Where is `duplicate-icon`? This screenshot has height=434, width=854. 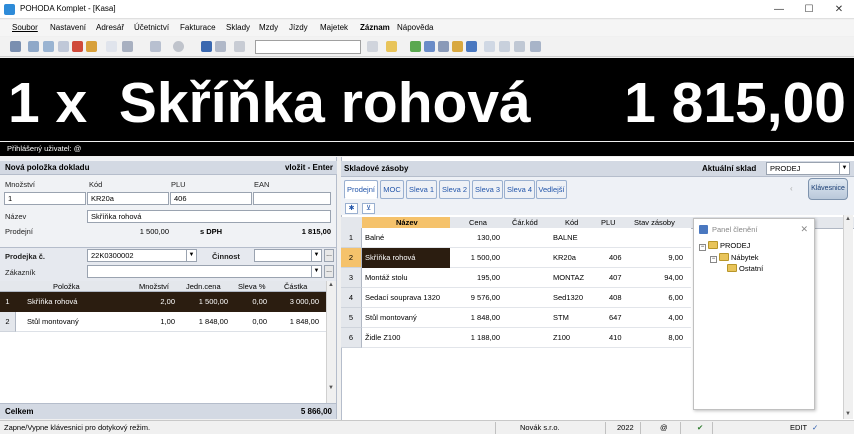 duplicate-icon is located at coordinates (239, 46).